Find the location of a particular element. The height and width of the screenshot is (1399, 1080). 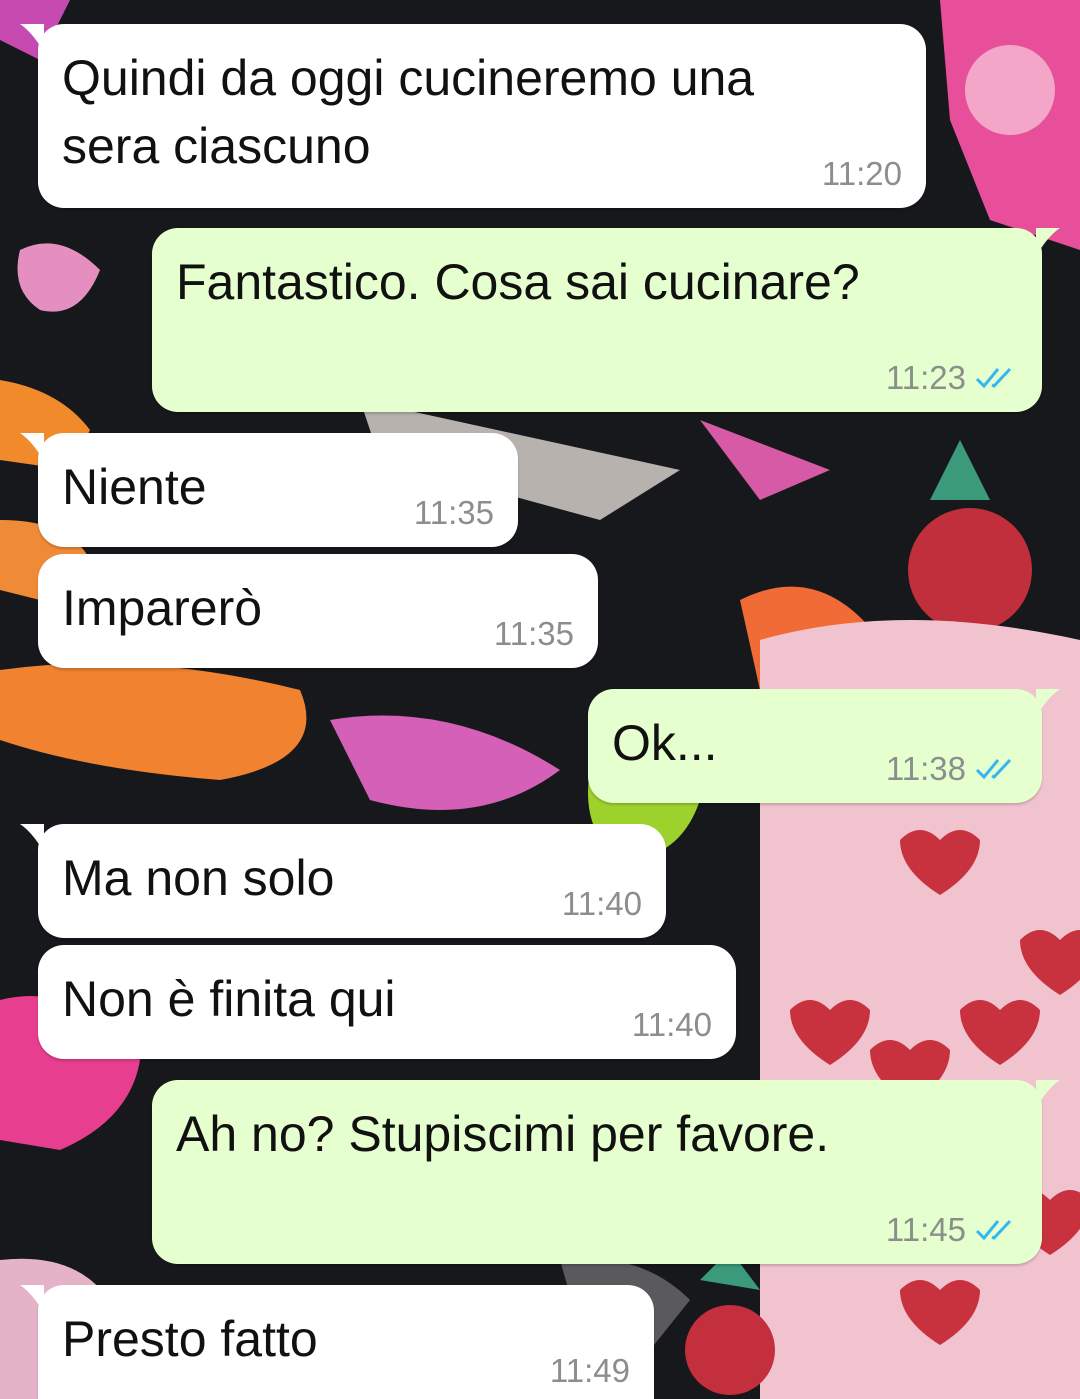

message-time: 11:38 is located at coordinates (925, 768).